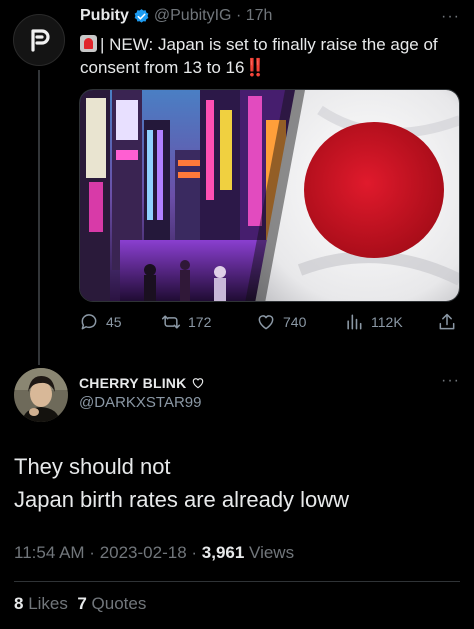 This screenshot has width=474, height=629. What do you see at coordinates (450, 381) in the screenshot?
I see `reply-more-icon: ···` at bounding box center [450, 381].